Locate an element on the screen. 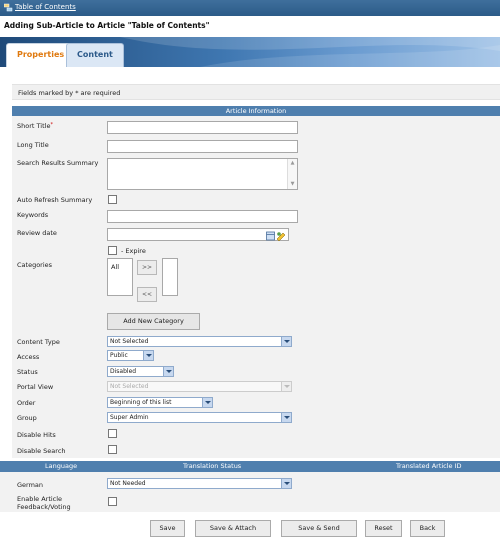  save-attach-button: Save & Attach is located at coordinates (233, 528).